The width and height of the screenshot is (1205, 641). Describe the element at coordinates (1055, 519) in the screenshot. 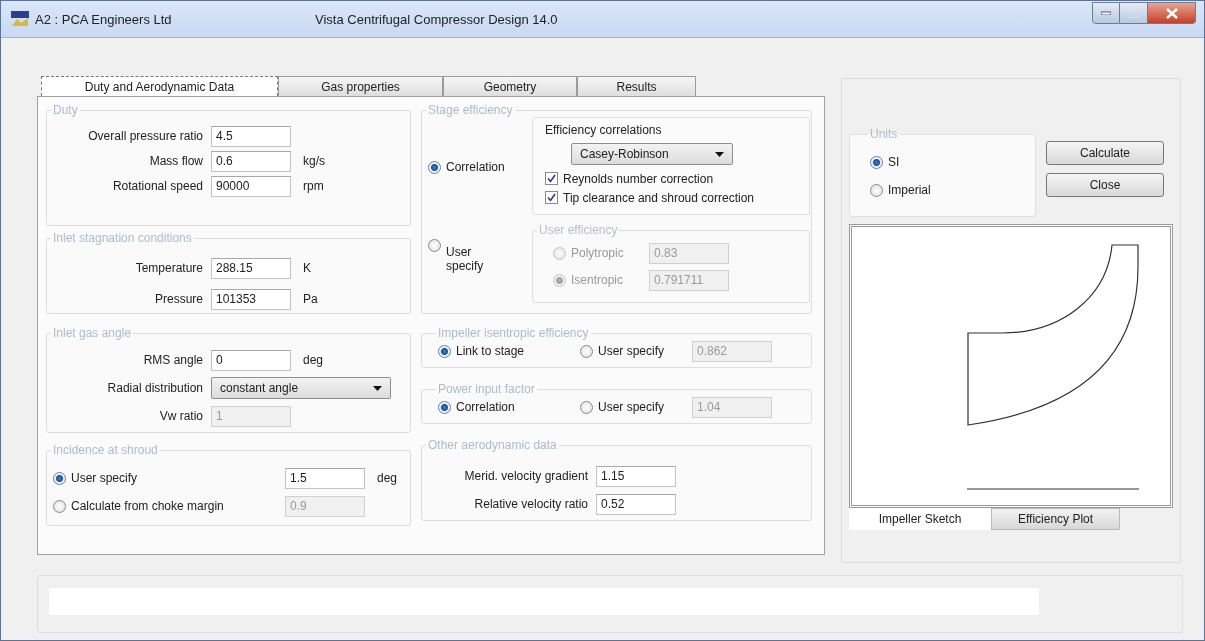

I see `tab: Efficiency Plot` at that location.